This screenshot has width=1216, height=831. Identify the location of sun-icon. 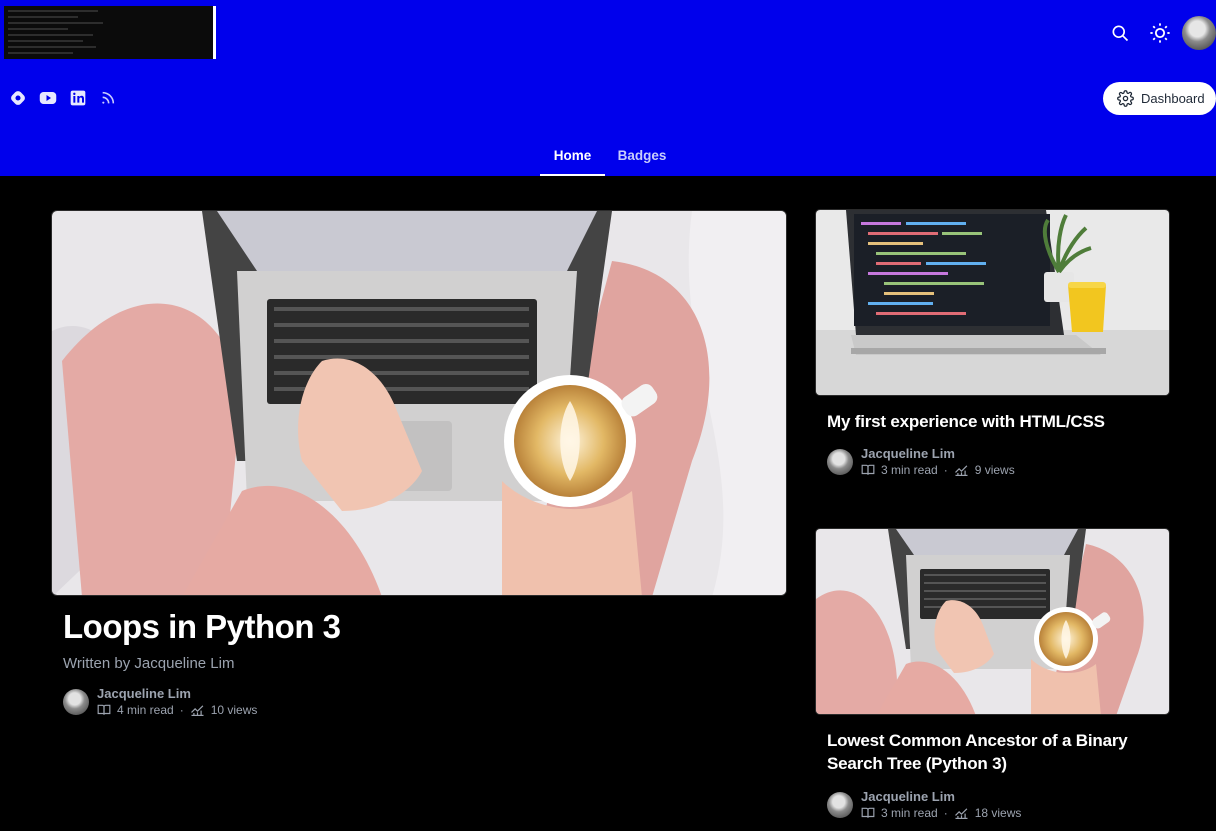
(1160, 33).